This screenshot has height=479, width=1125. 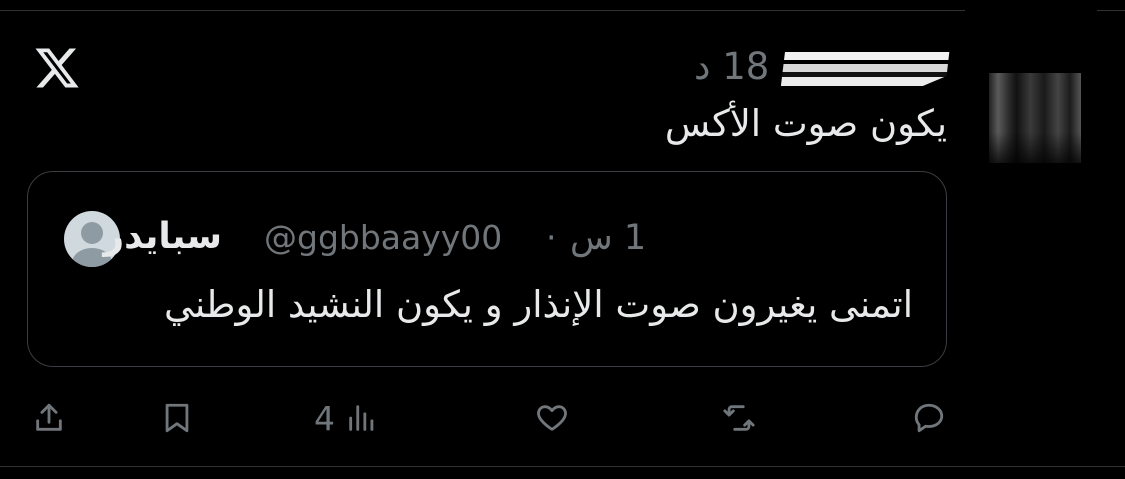 I want to click on like-button, so click(x=552, y=418).